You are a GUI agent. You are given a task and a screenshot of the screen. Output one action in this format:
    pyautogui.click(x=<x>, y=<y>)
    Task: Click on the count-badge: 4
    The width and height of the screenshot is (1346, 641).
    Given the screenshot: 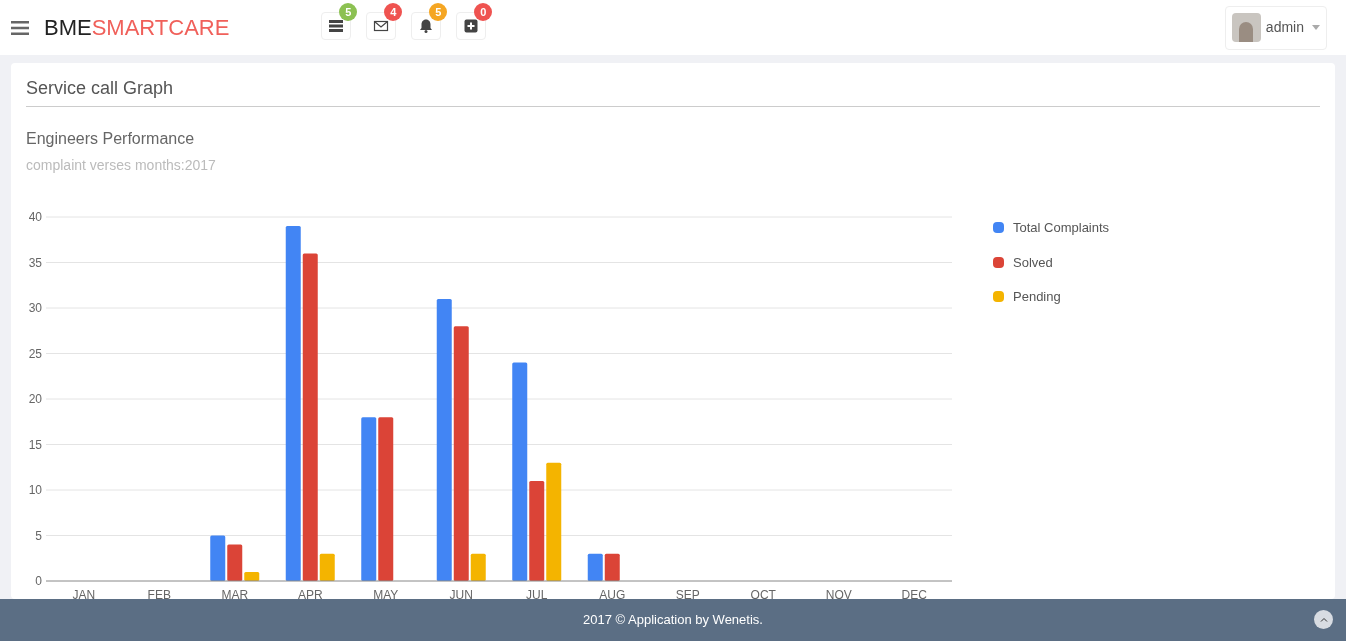 What is the action you would take?
    pyautogui.click(x=393, y=12)
    